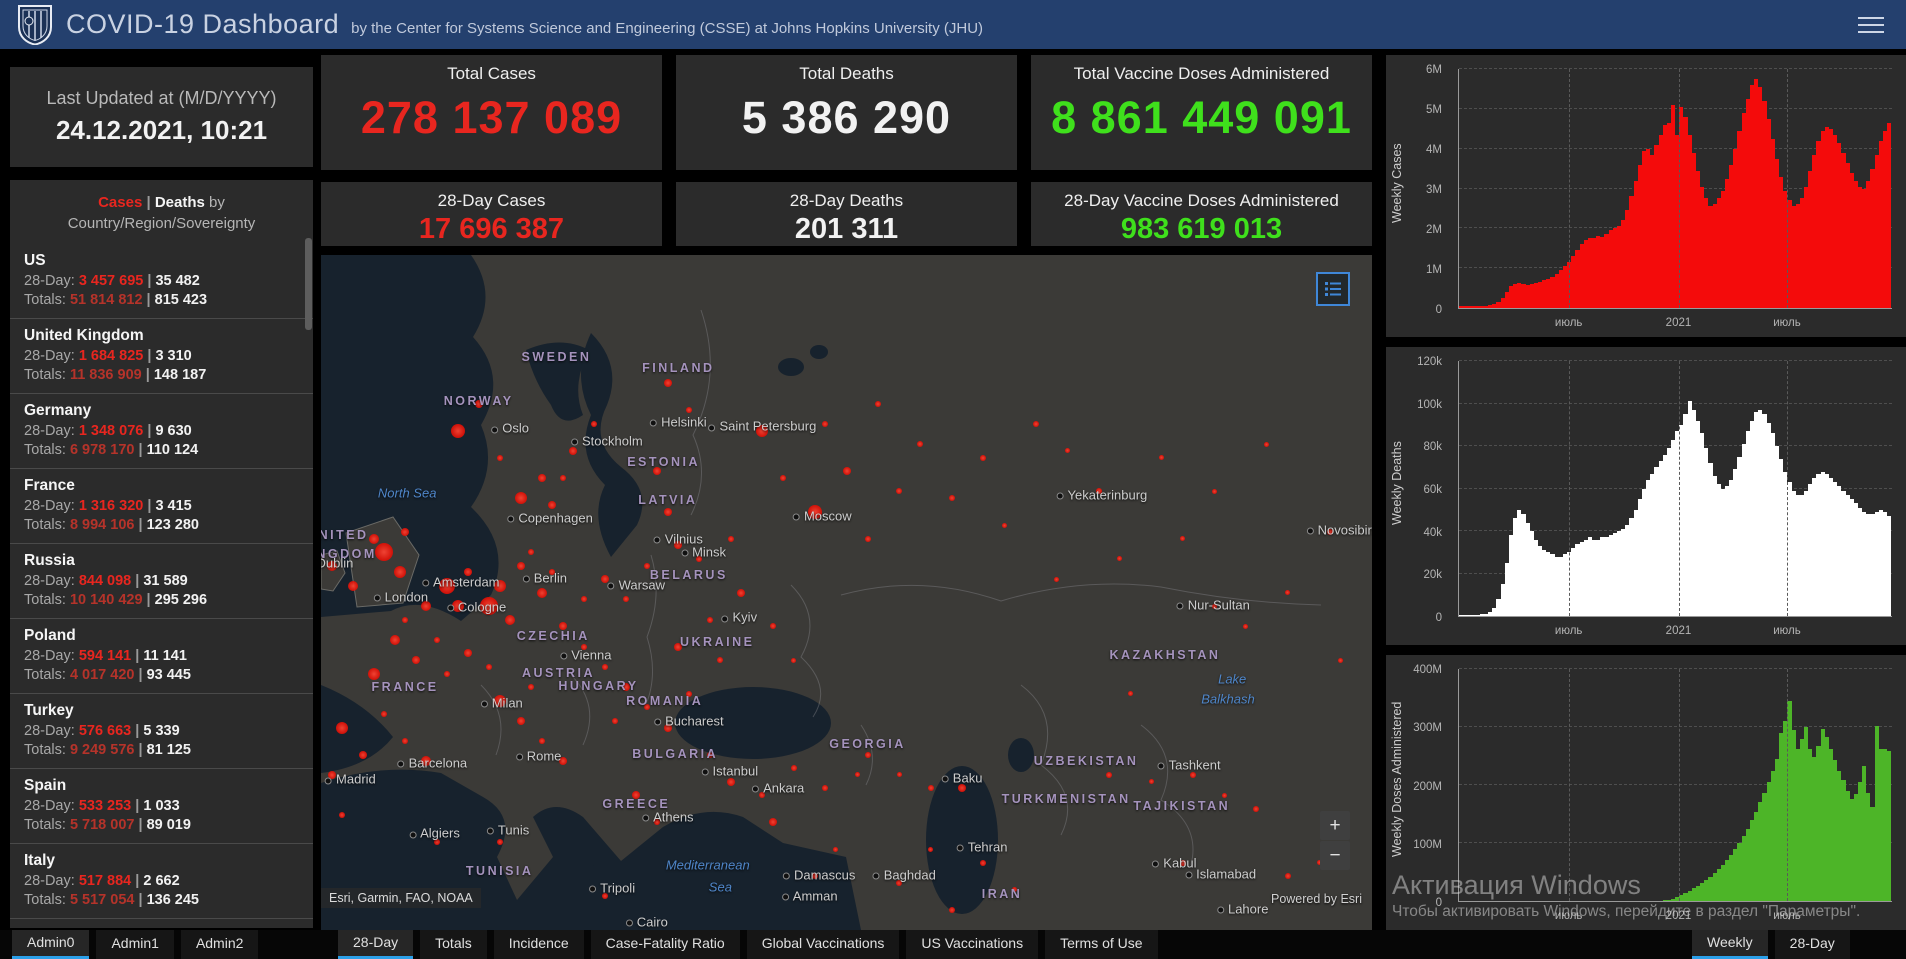  What do you see at coordinates (1101, 944) in the screenshot?
I see `tab-terms-of-use: Terms of Use` at bounding box center [1101, 944].